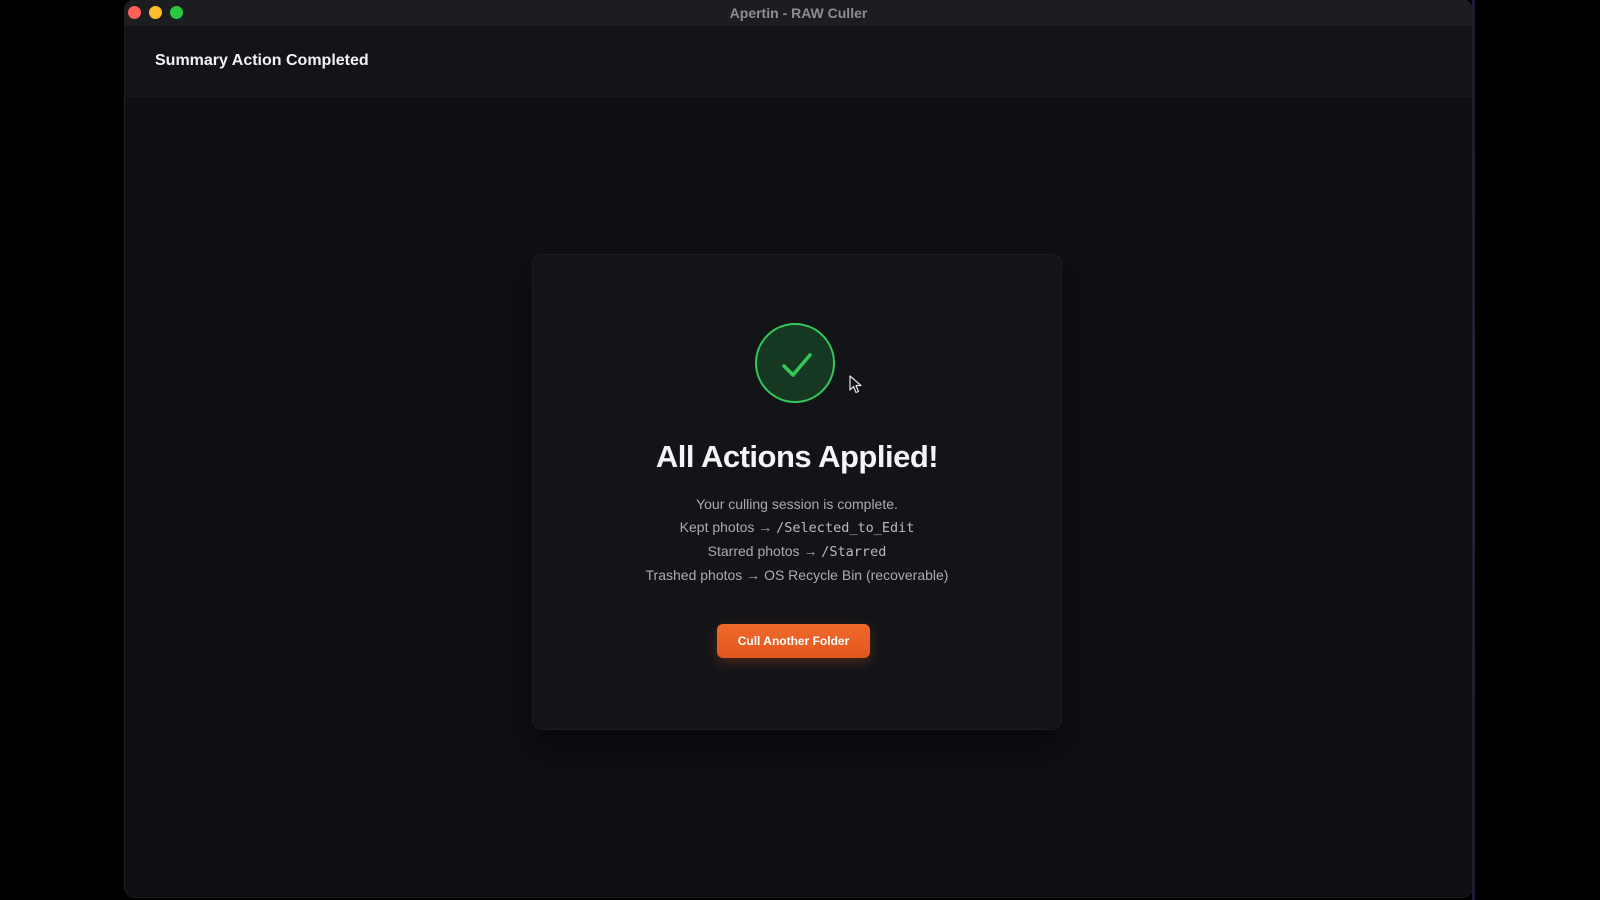  What do you see at coordinates (717, 527) in the screenshot?
I see `kept-photos-label: Kept photos` at bounding box center [717, 527].